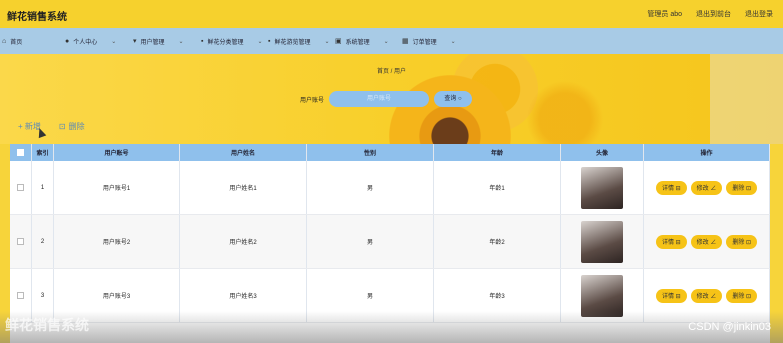 The height and width of the screenshot is (343, 783). I want to click on search-label: 用户账号, so click(312, 100).